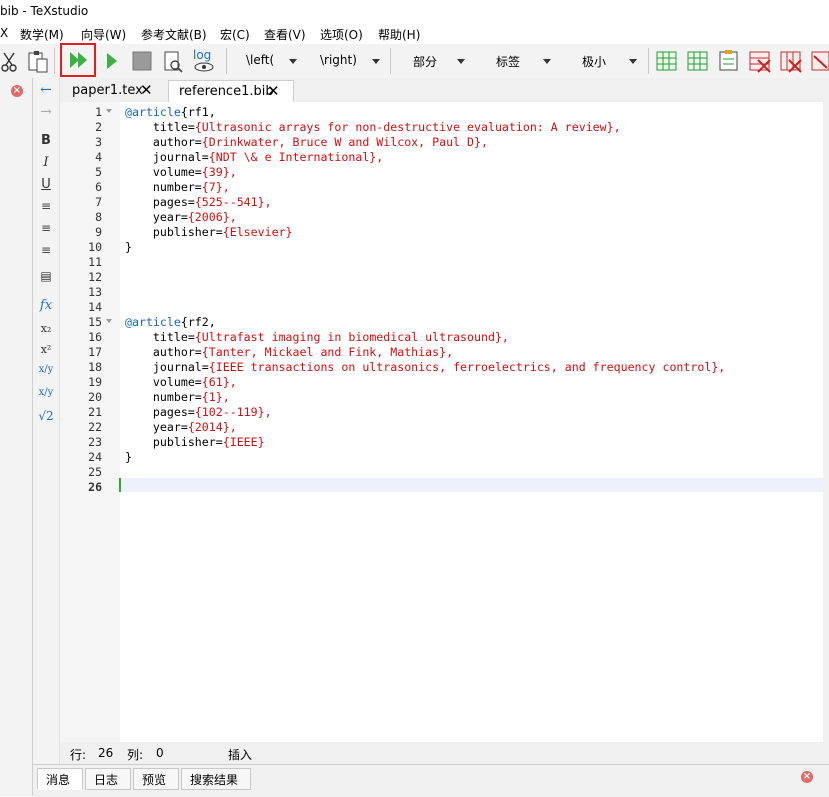 The image size is (829, 797). Describe the element at coordinates (46, 184) in the screenshot. I see `underline-icon: U` at that location.